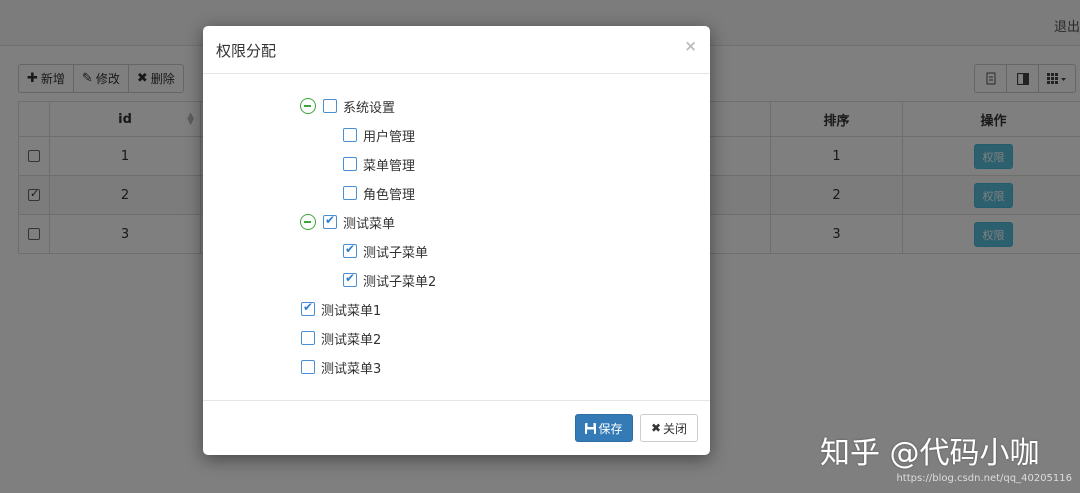  What do you see at coordinates (456, 427) in the screenshot?
I see `modal-footer: 保存 ✖ 关闭` at bounding box center [456, 427].